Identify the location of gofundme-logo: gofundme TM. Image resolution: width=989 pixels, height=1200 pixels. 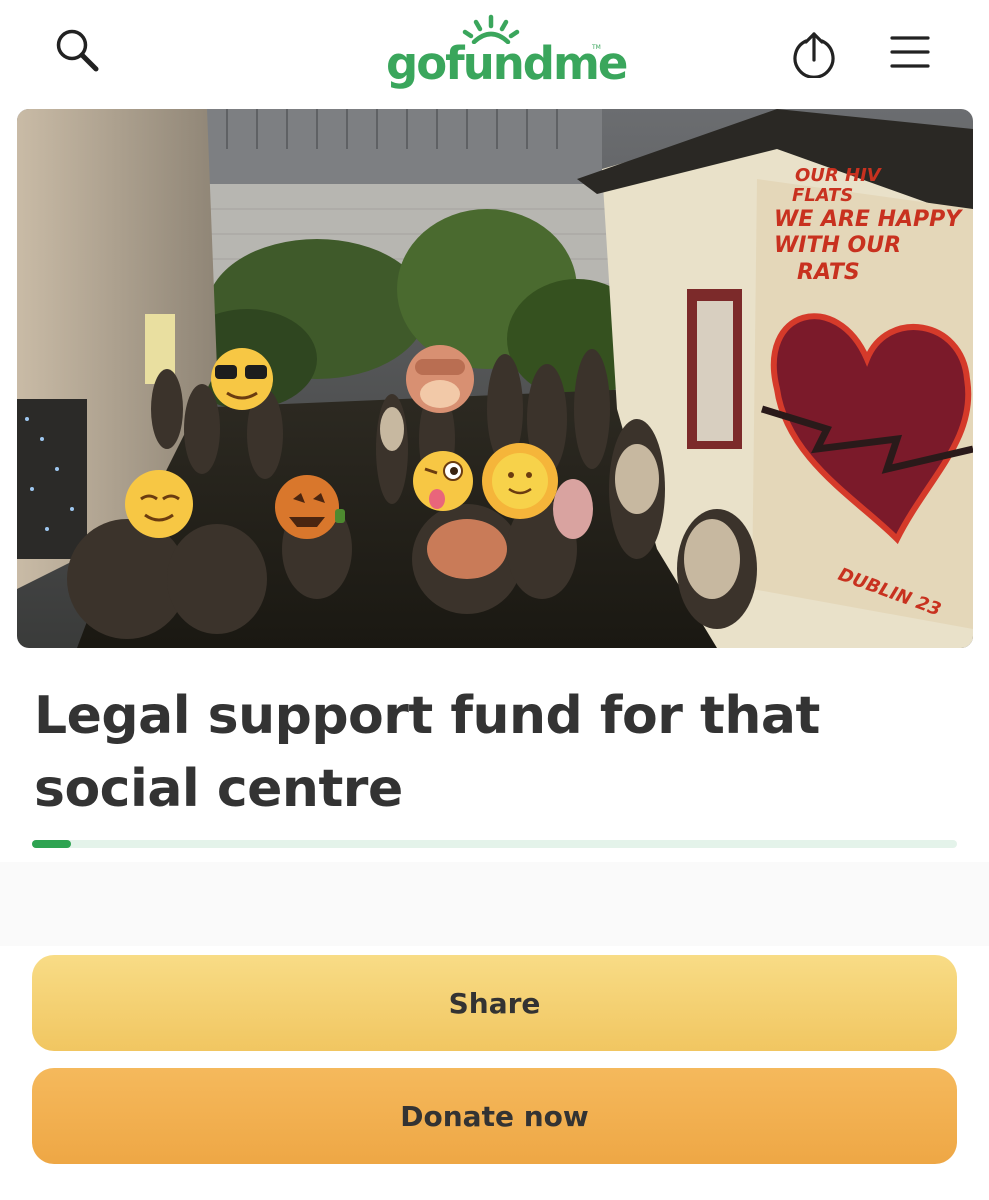
(507, 54).